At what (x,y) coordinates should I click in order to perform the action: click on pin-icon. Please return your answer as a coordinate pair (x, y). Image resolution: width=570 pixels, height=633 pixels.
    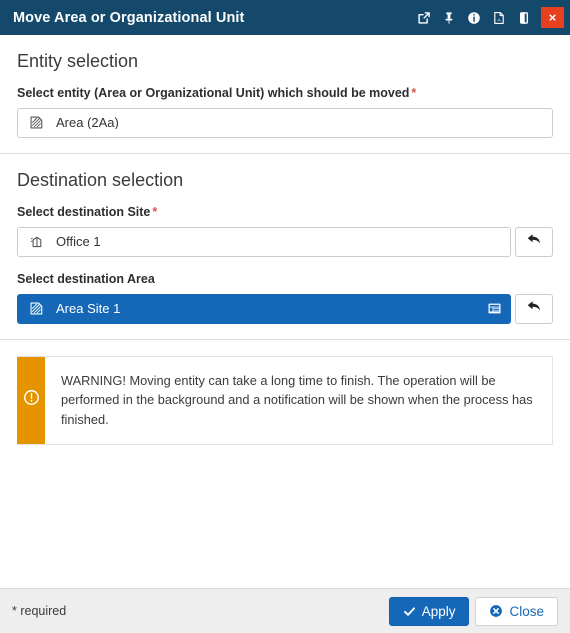
    Looking at the image, I should click on (449, 18).